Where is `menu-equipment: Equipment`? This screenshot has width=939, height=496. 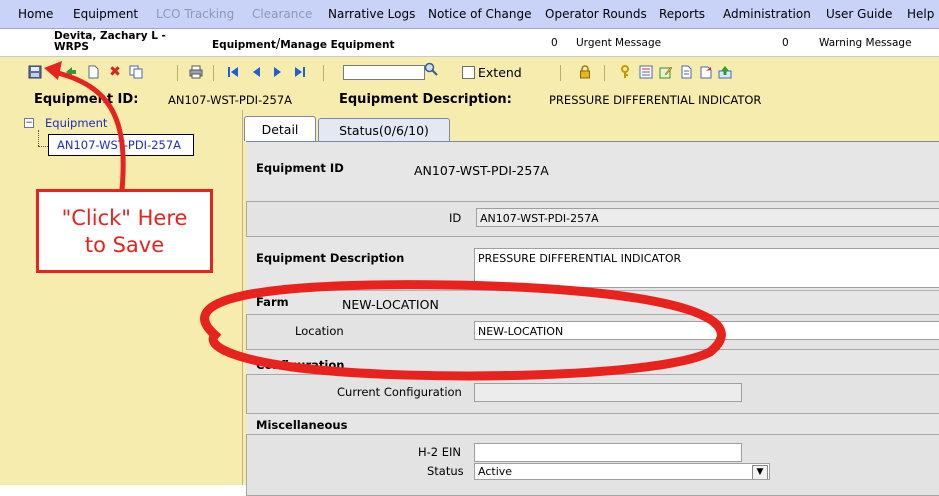
menu-equipment: Equipment is located at coordinates (105, 14).